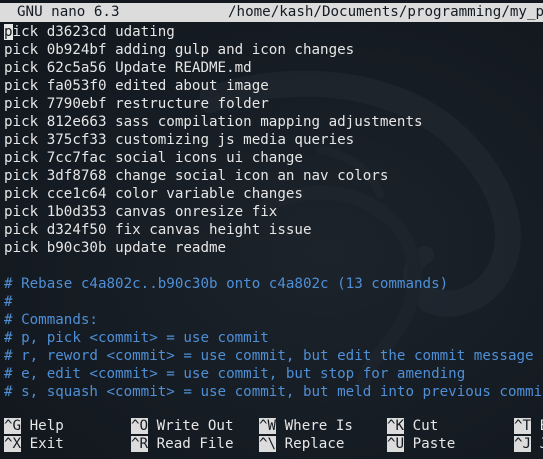  I want to click on shortcut-key: ^X, so click(13, 444).